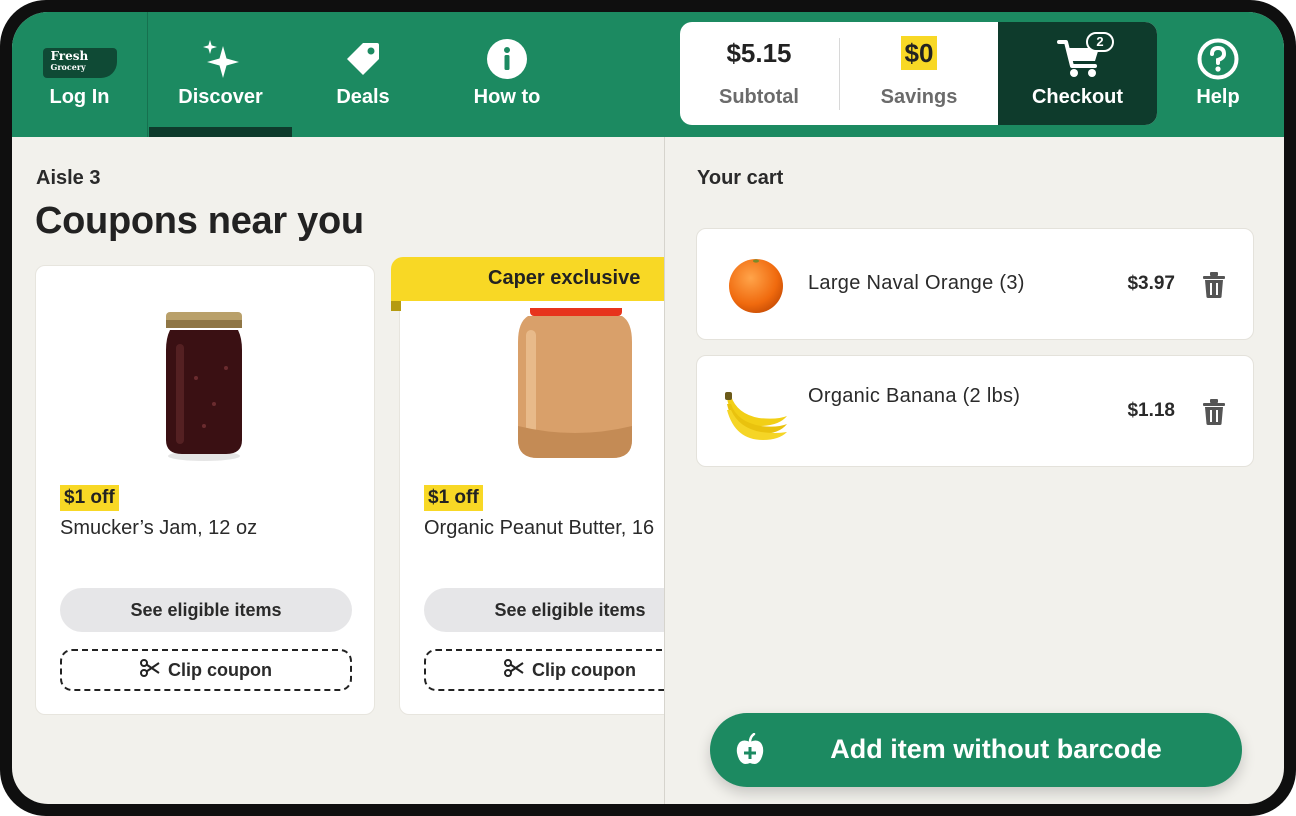 This screenshot has width=1296, height=816. Describe the element at coordinates (507, 97) in the screenshot. I see `how-to-label: How to` at that location.